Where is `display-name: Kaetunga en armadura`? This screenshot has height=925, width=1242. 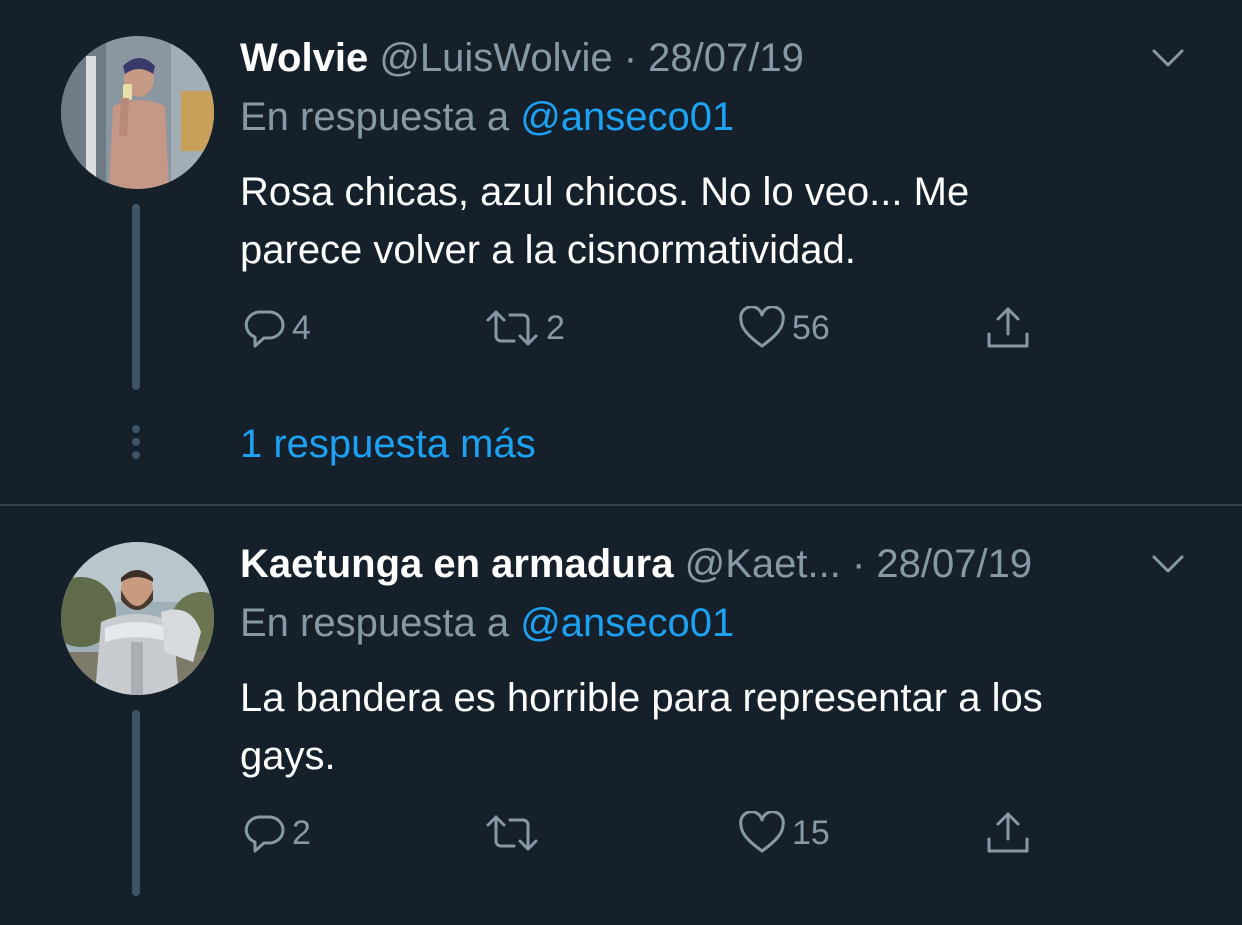
display-name: Kaetunga en armadura is located at coordinates (456, 564).